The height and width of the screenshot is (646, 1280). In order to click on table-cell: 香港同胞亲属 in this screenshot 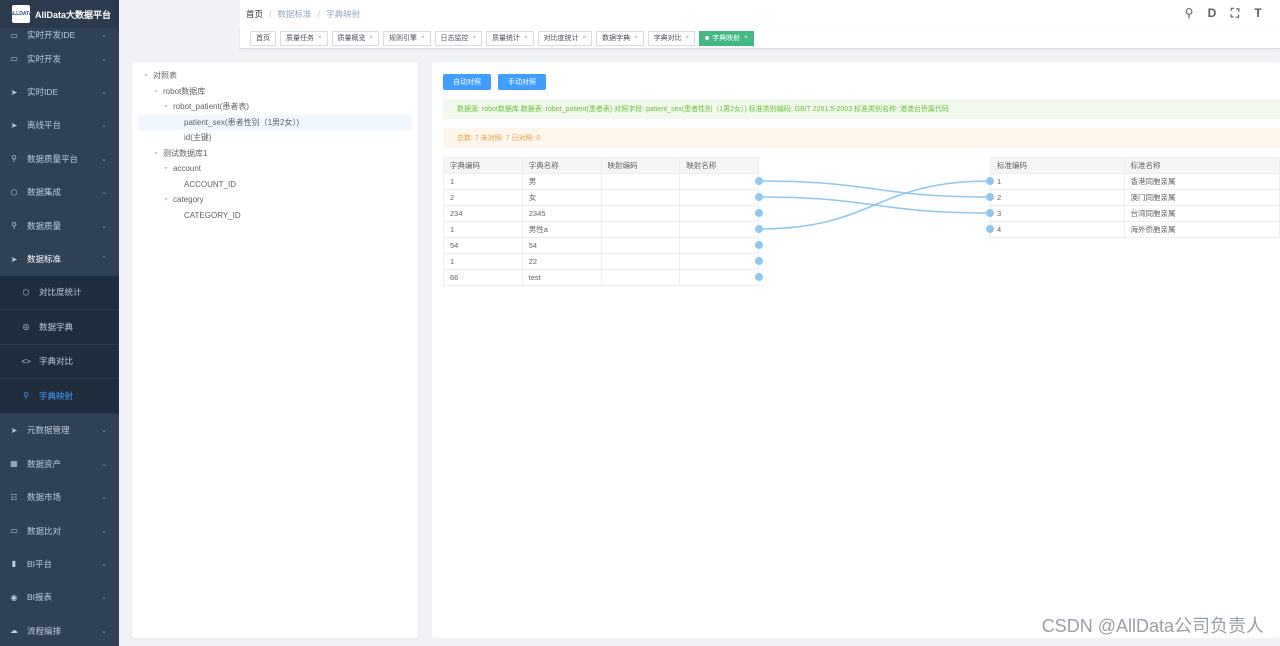, I will do `click(1201, 181)`.